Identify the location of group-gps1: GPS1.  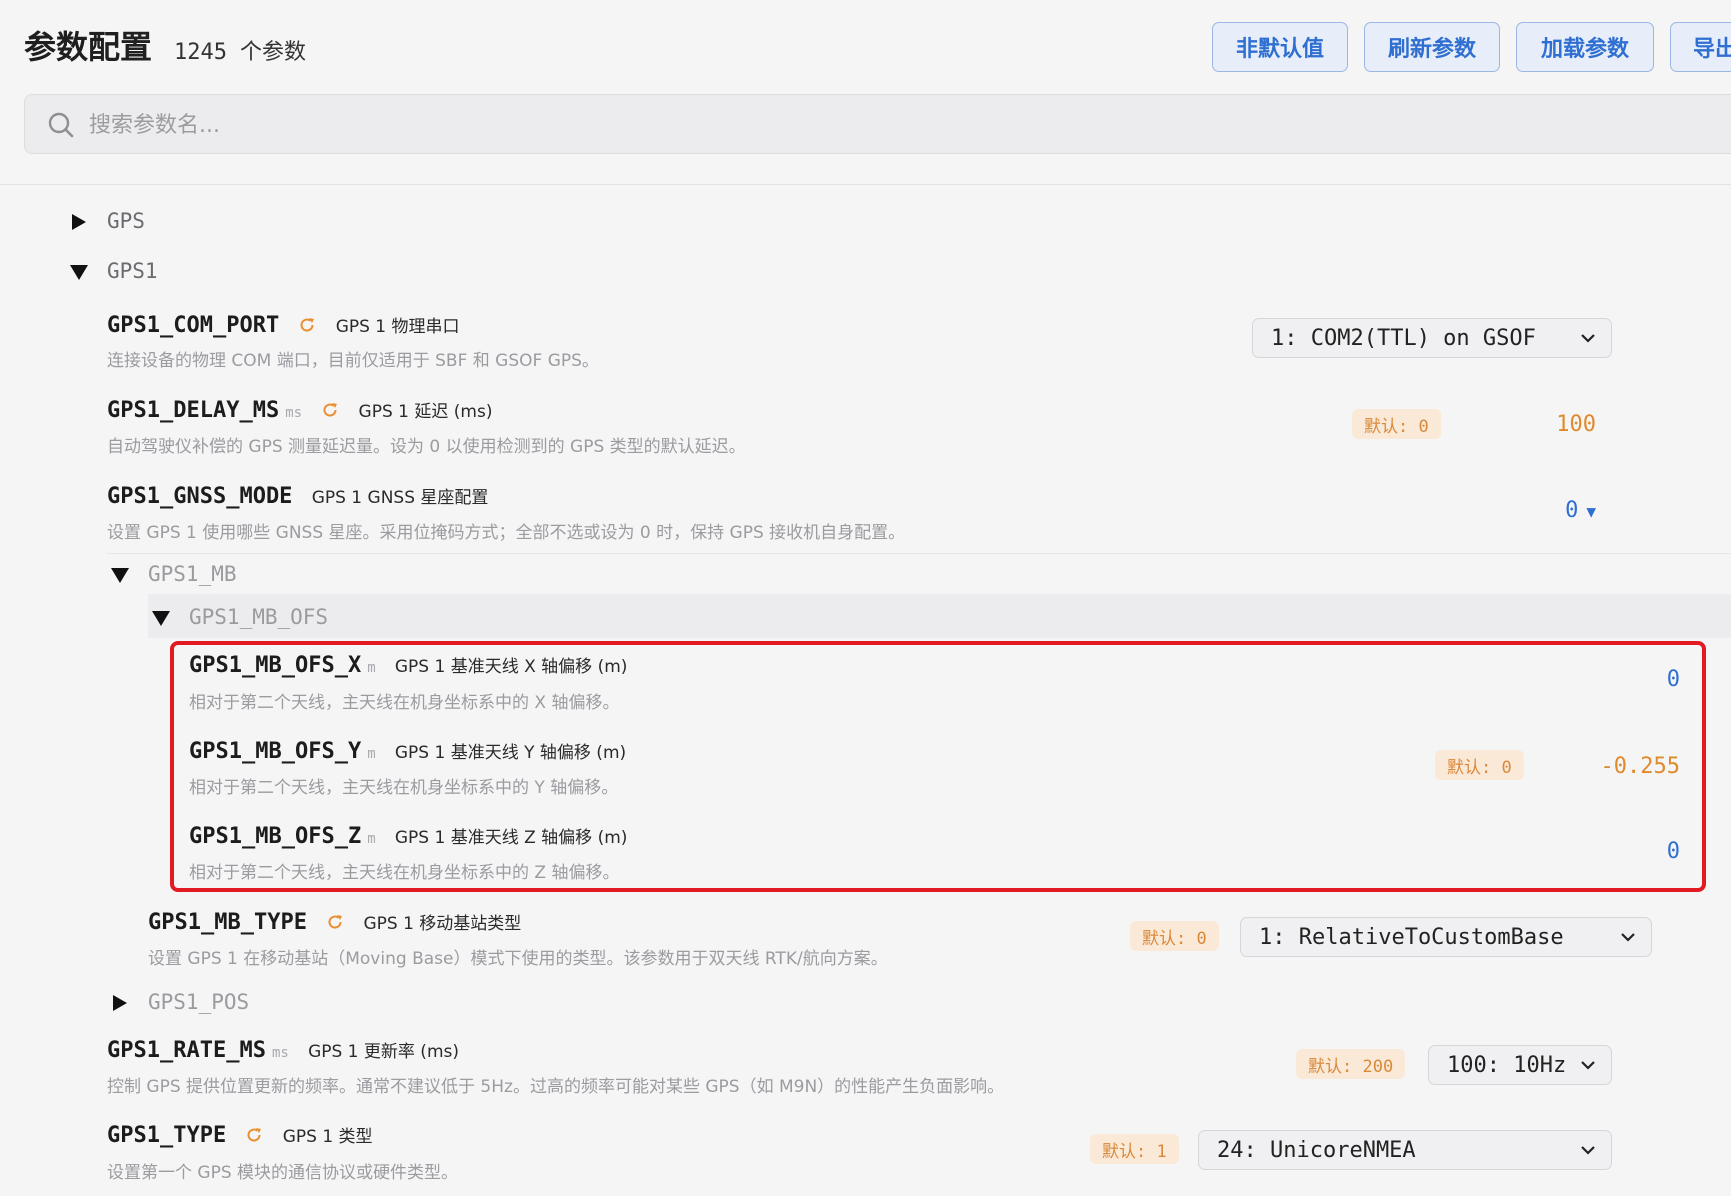
(132, 271).